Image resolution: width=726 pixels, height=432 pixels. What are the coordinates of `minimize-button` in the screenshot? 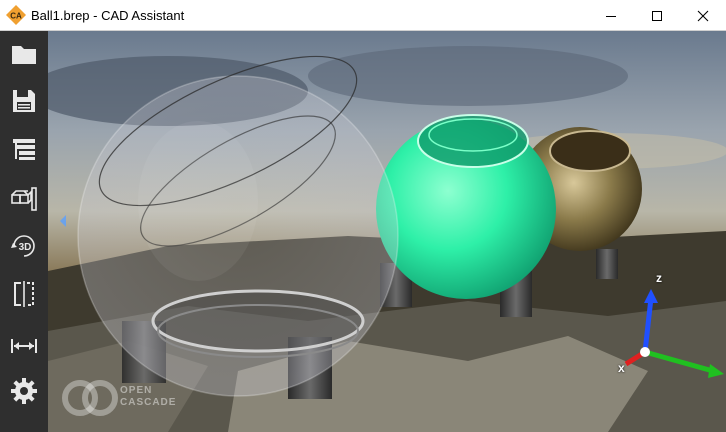 It's located at (611, 15).